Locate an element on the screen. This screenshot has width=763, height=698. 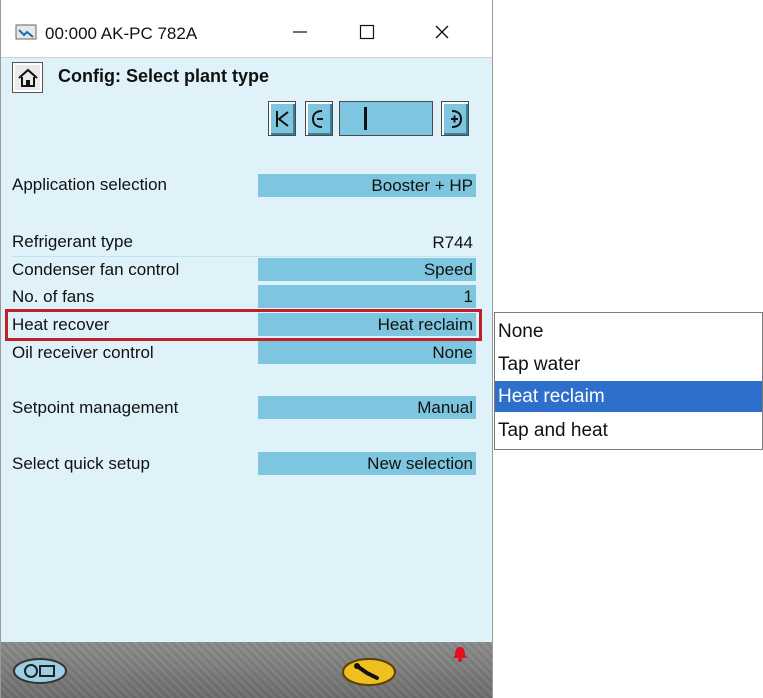
status-bar is located at coordinates (246, 670).